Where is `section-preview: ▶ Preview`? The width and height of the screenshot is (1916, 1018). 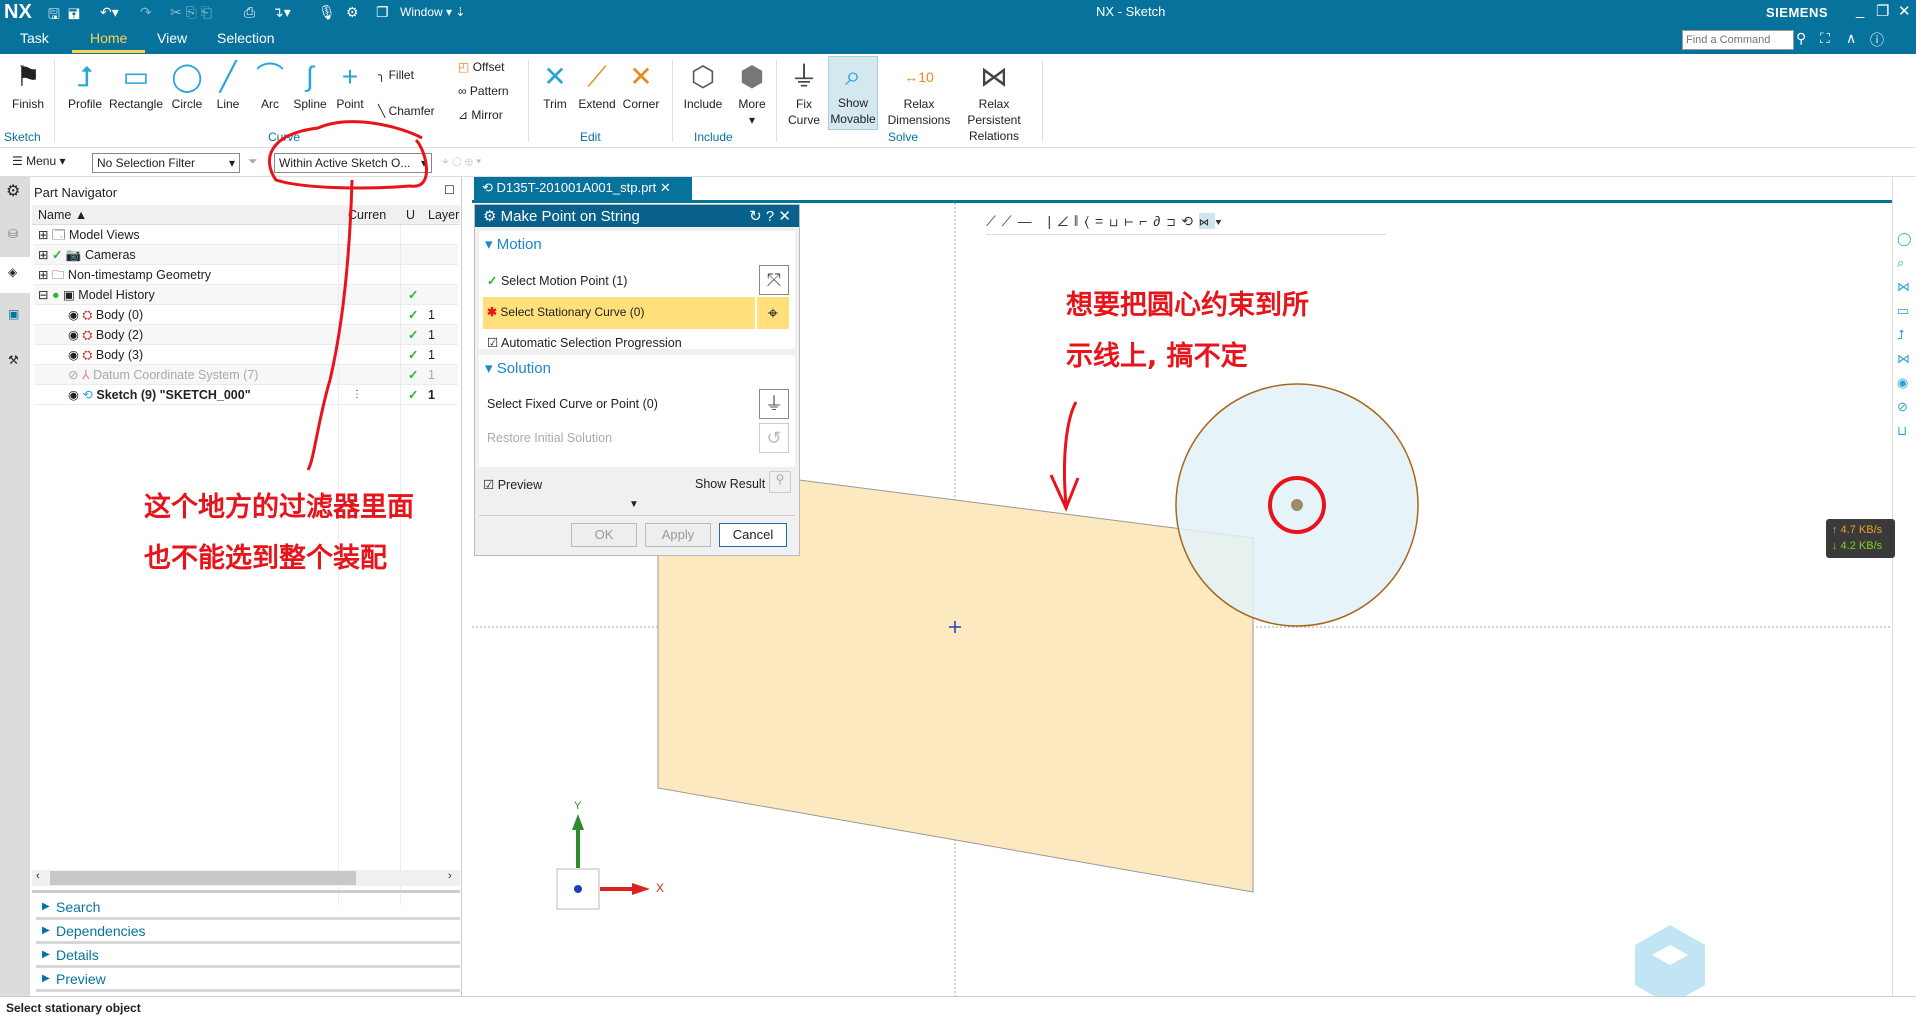
section-preview: ▶ Preview is located at coordinates (248, 980).